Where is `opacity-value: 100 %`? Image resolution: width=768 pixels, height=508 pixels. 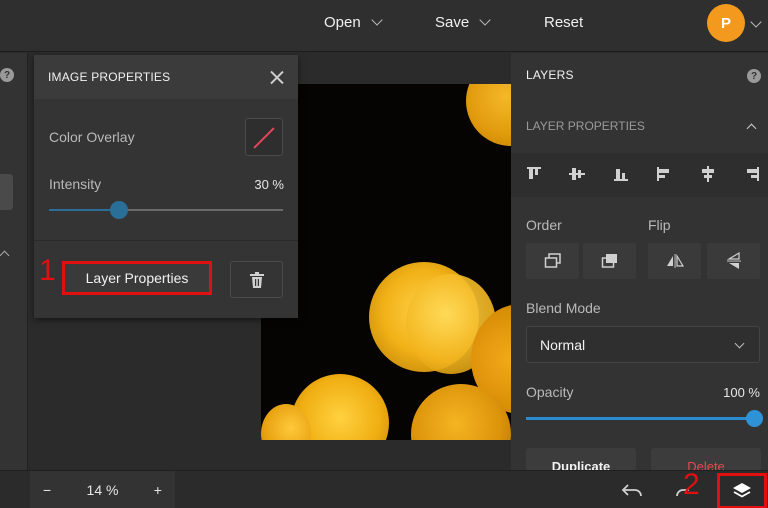
opacity-value: 100 % is located at coordinates (741, 392).